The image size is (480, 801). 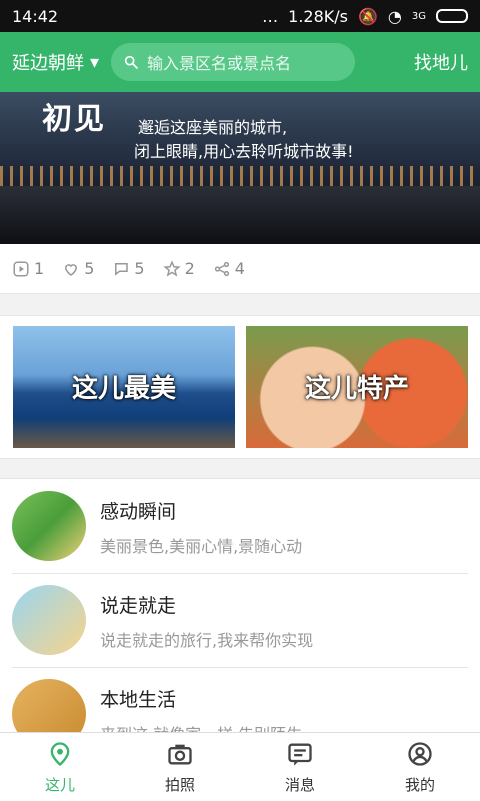 What do you see at coordinates (240, 215) in the screenshot?
I see `water-reflection` at bounding box center [240, 215].